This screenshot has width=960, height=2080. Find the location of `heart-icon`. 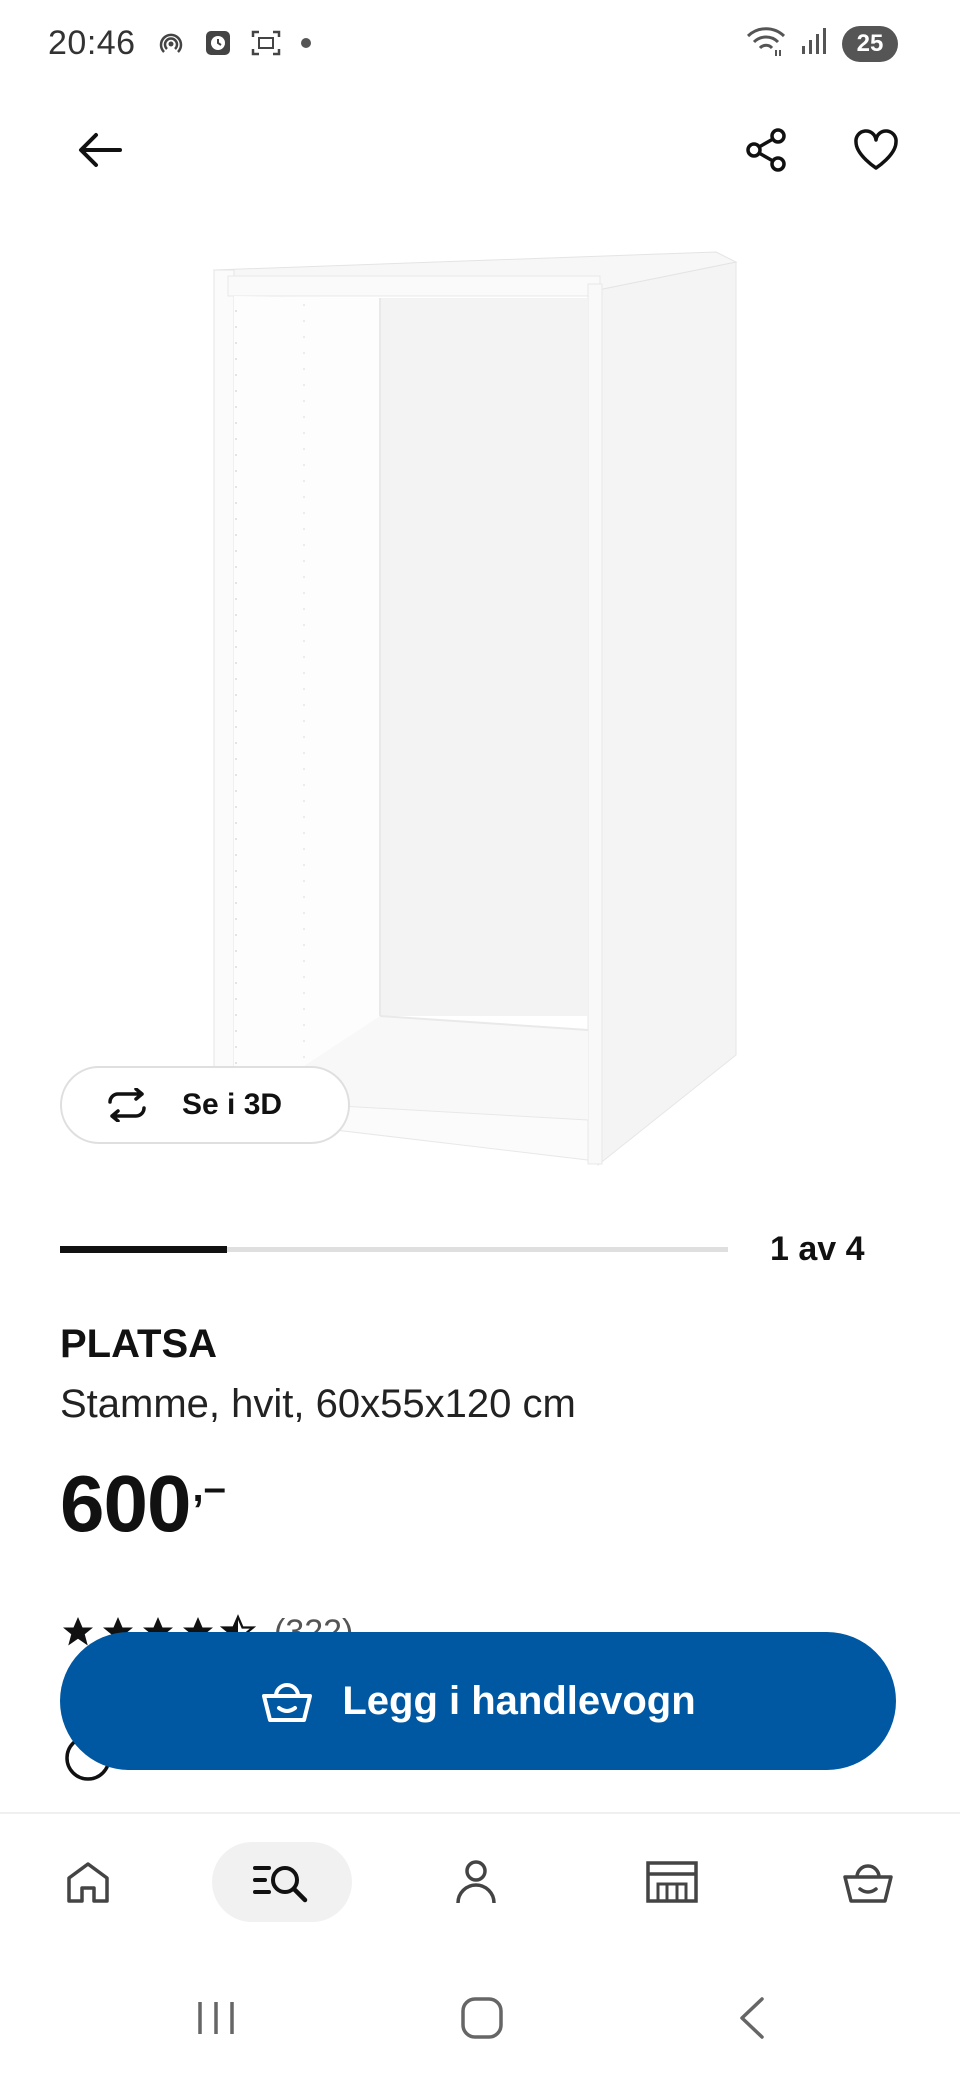

heart-icon is located at coordinates (876, 149).